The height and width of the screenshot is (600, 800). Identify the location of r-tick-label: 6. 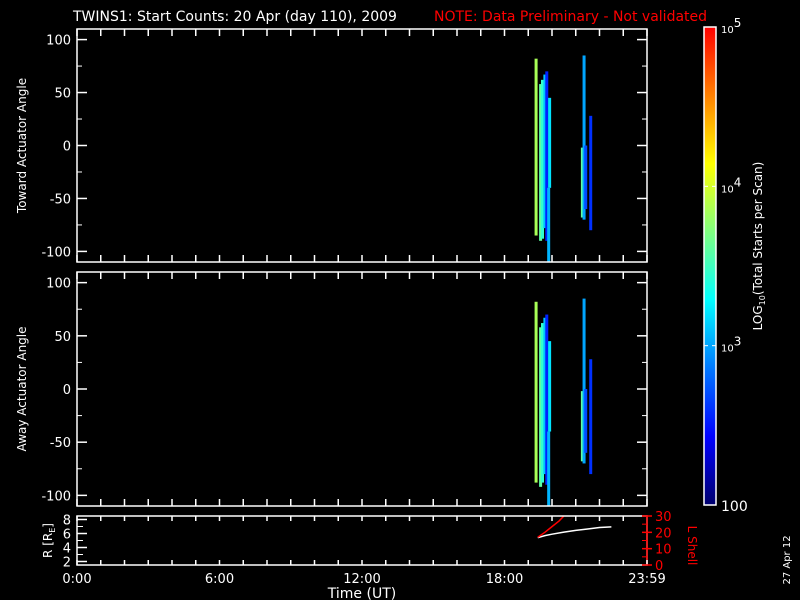
(67, 535).